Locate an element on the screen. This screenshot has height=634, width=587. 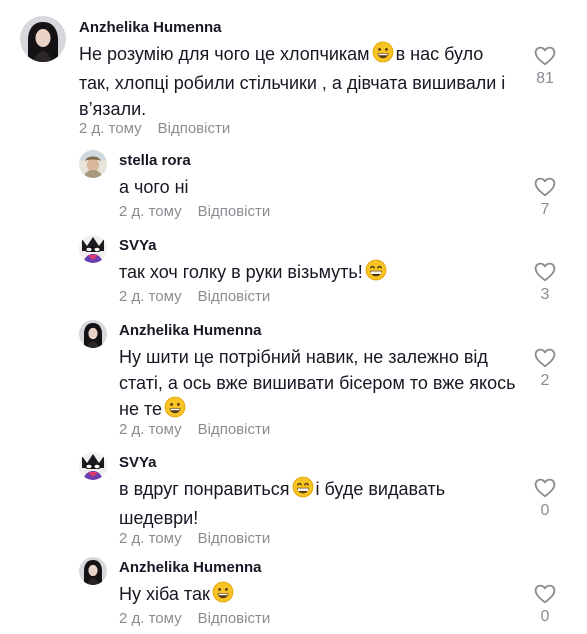
like-count: 7 is located at coordinates (545, 209).